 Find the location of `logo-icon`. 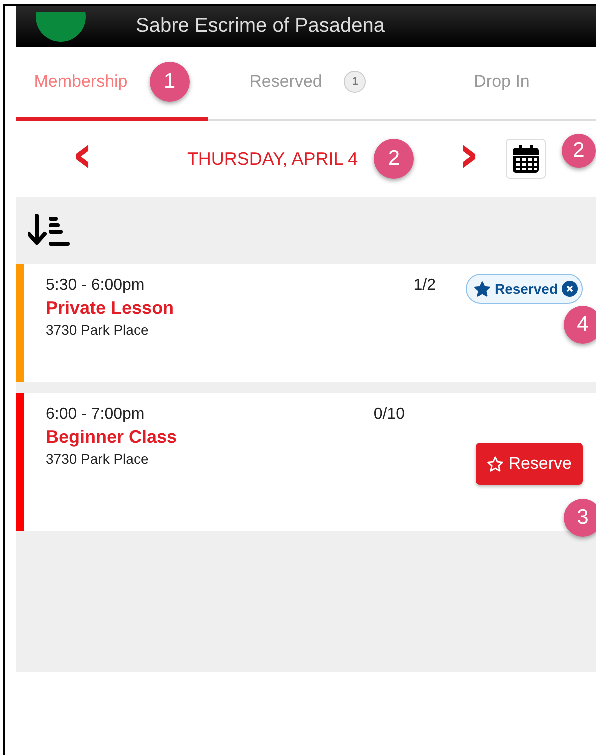

logo-icon is located at coordinates (61, 27).